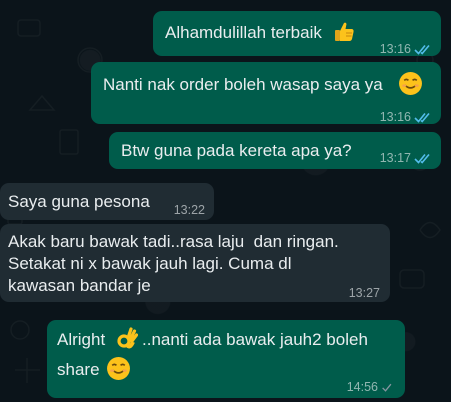  I want to click on message-time: 13:27, so click(364, 293).